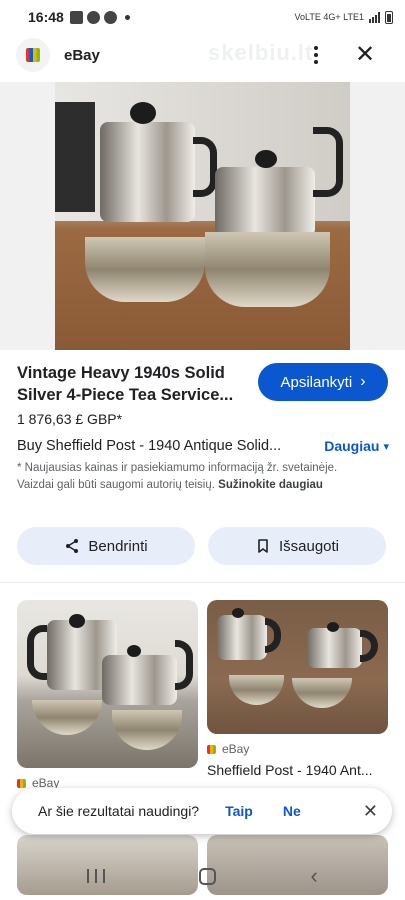  Describe the element at coordinates (110, 17) in the screenshot. I see `vpn-icon` at that location.